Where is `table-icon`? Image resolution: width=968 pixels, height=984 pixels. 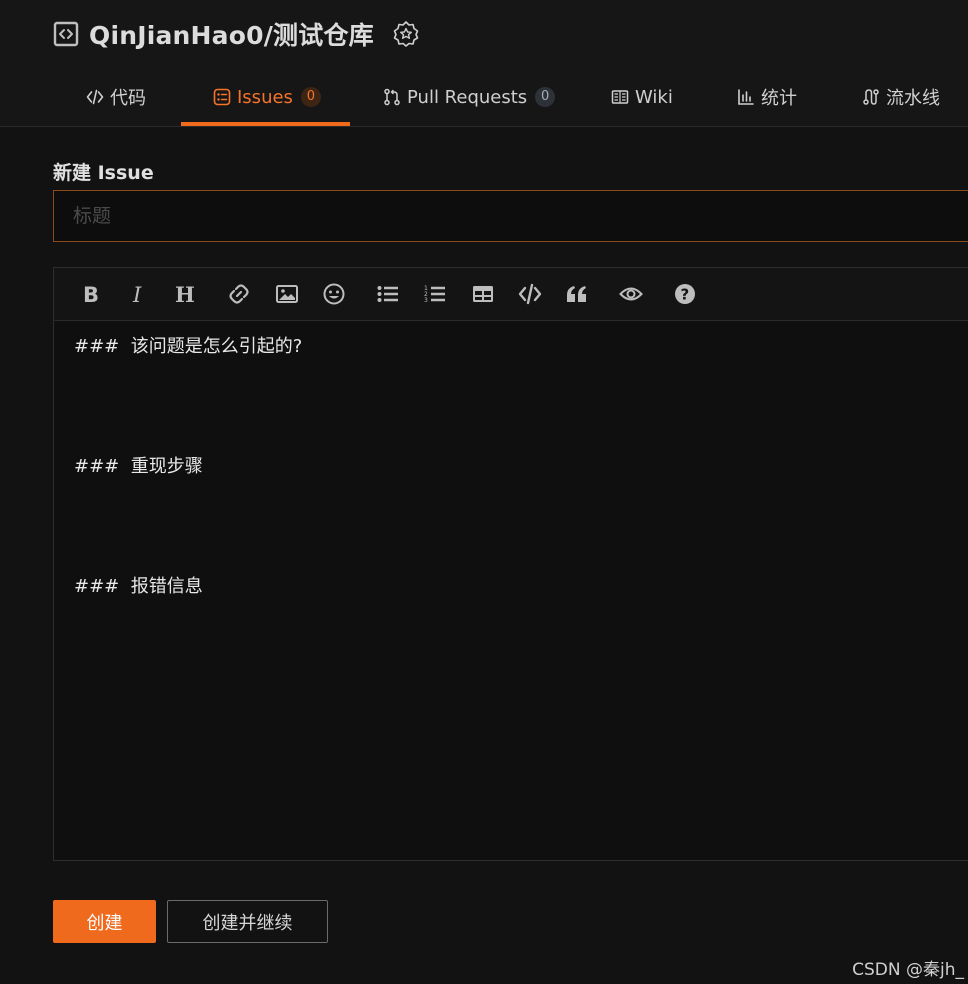
table-icon is located at coordinates (483, 294).